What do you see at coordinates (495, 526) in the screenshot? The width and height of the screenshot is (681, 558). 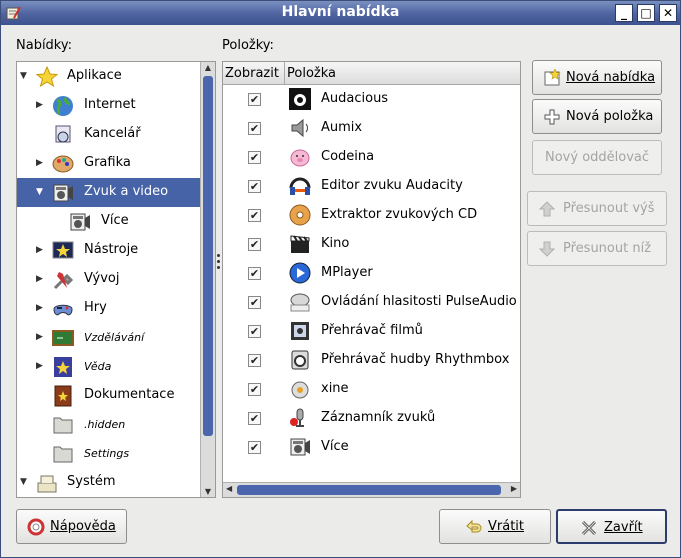 I see `revert-button: Vrátit` at bounding box center [495, 526].